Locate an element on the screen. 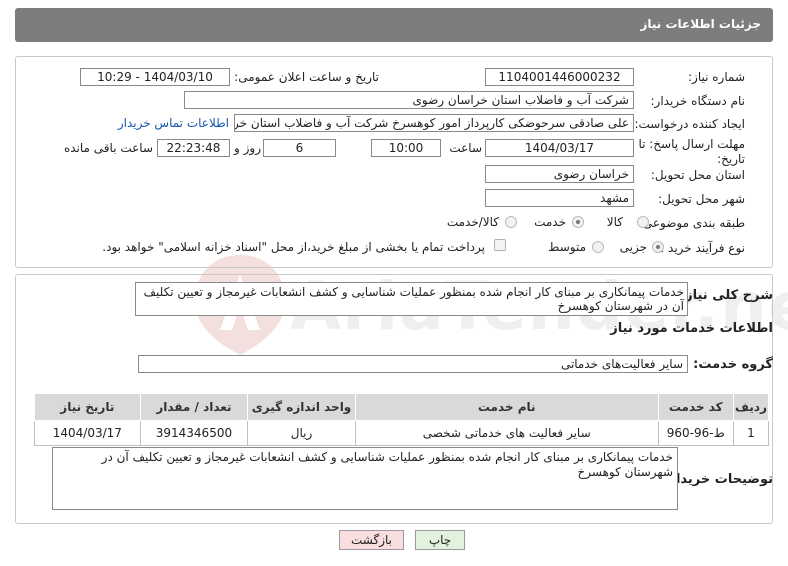  remaining-days-field: 6 is located at coordinates (299, 148).